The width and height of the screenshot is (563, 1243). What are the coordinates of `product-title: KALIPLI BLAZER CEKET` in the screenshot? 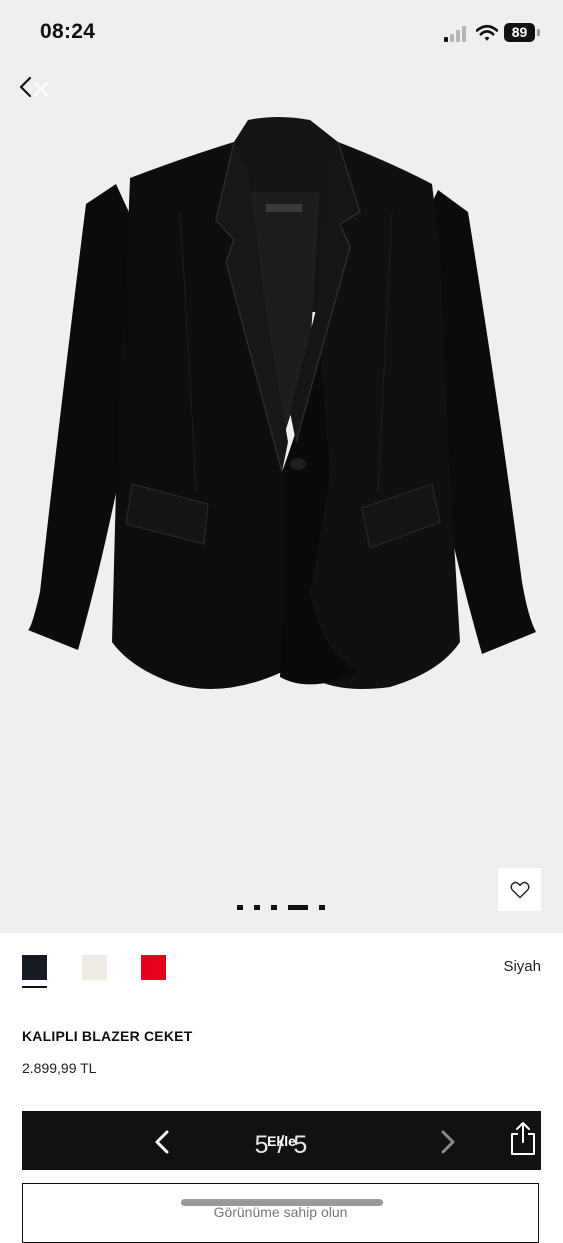 It's located at (107, 1036).